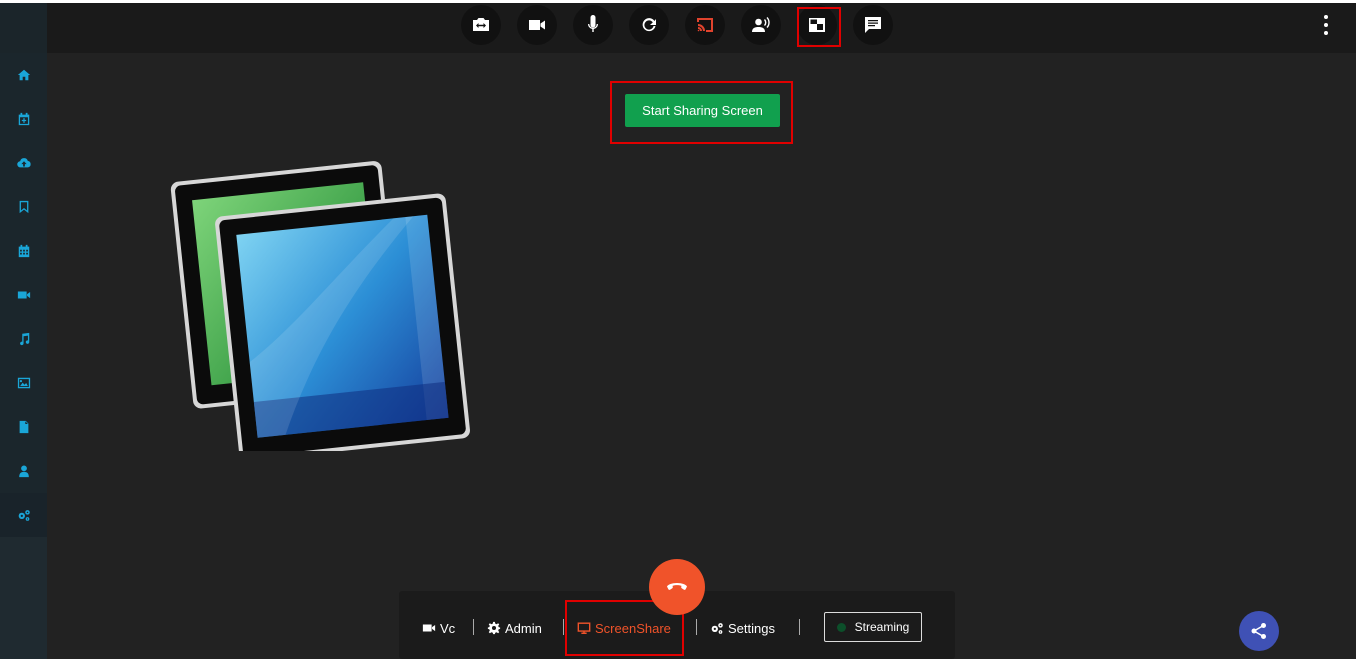 This screenshot has width=1356, height=659. I want to click on speaker-view-button, so click(761, 25).